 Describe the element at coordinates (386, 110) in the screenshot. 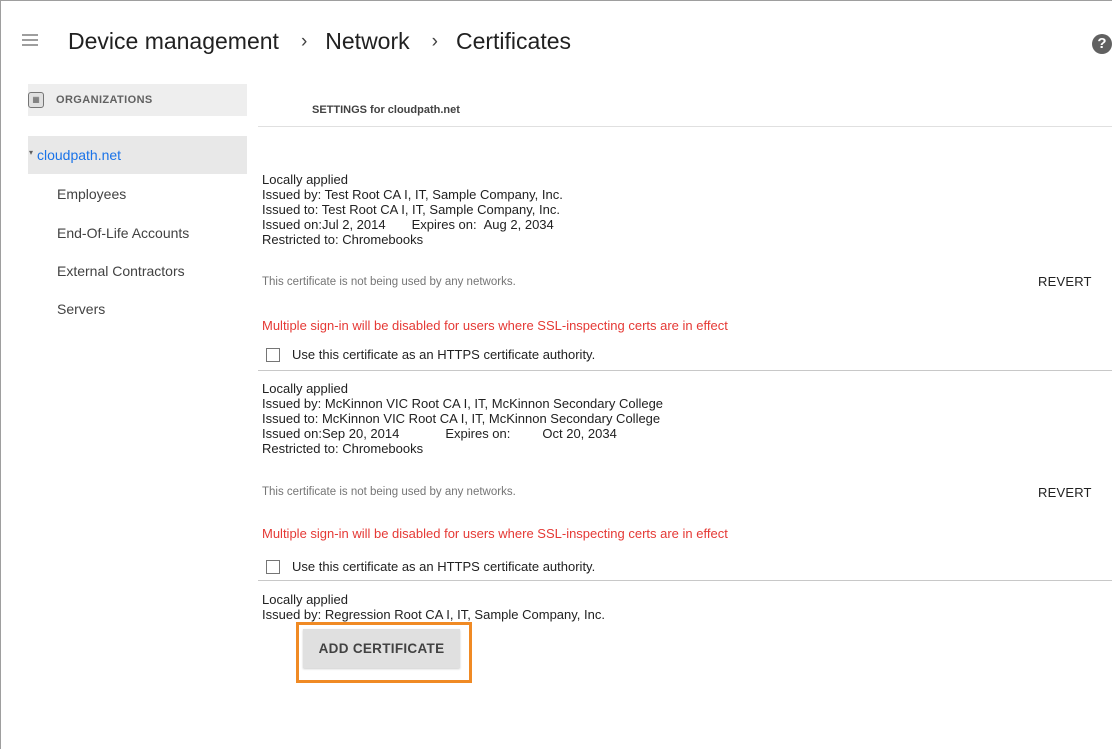

I see `settings-title: SETTINGS for cloudpath.net` at that location.